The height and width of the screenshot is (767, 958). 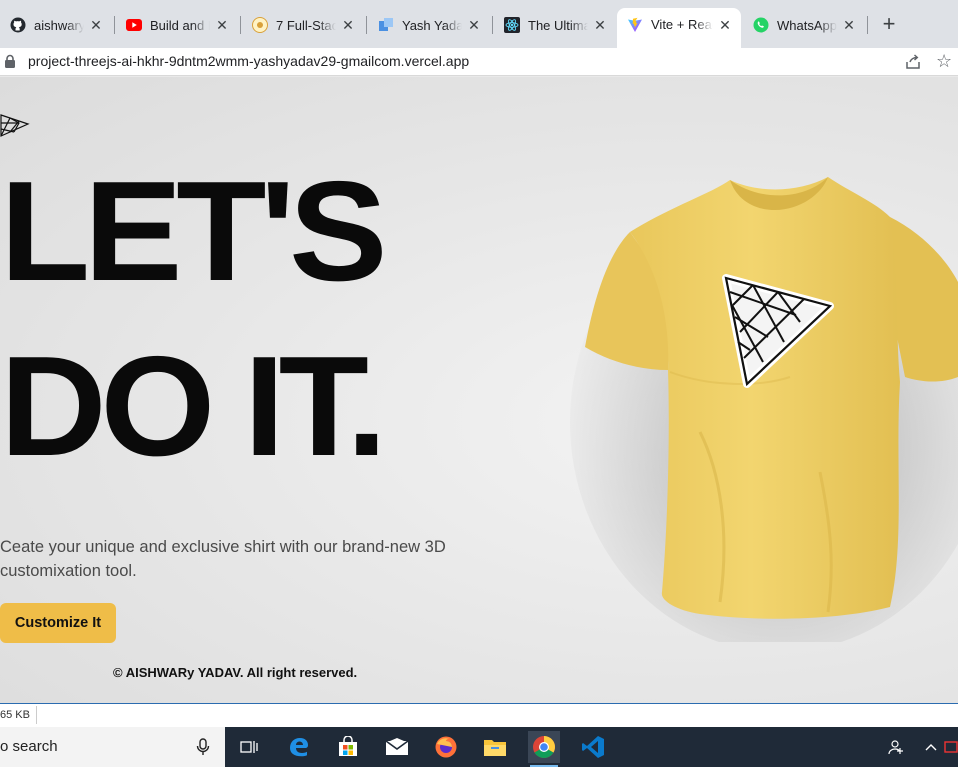 What do you see at coordinates (59, 25) in the screenshot?
I see `tab-title: aishwary29` at bounding box center [59, 25].